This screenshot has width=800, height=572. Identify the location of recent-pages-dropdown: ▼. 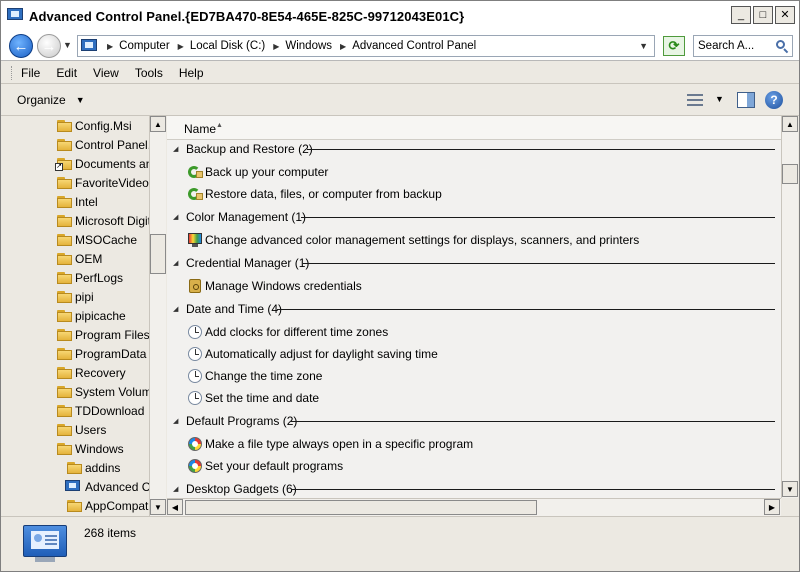
(67, 45).